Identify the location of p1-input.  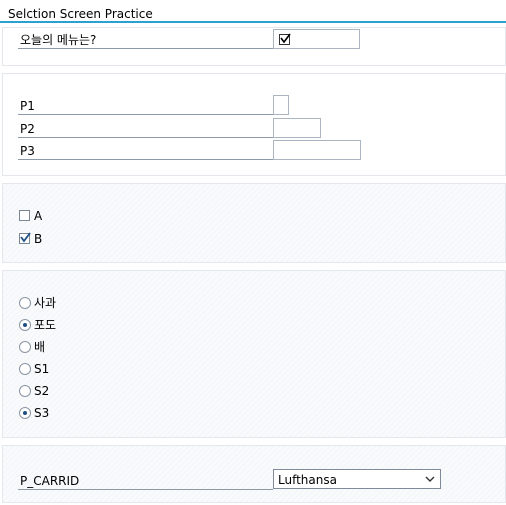
(281, 105).